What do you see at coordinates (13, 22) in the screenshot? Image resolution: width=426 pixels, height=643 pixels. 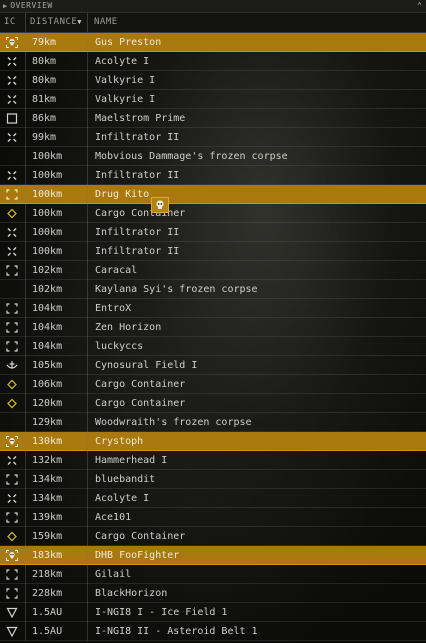 I see `column-header-icon: IC` at bounding box center [13, 22].